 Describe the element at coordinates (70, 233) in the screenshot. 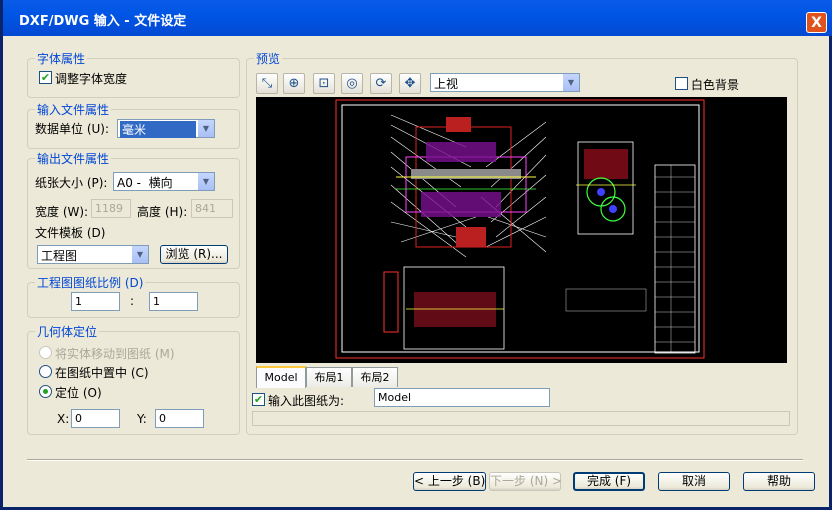

I see `template-label: 文件模板 (D)` at that location.